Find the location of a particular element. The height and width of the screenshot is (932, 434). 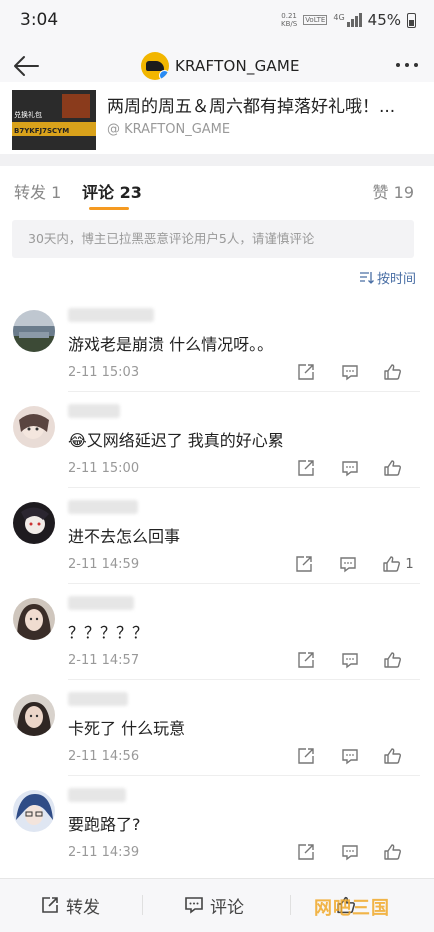

comment-item: 进不去怎么回事 2-11 14:59 1 is located at coordinates (217, 536).